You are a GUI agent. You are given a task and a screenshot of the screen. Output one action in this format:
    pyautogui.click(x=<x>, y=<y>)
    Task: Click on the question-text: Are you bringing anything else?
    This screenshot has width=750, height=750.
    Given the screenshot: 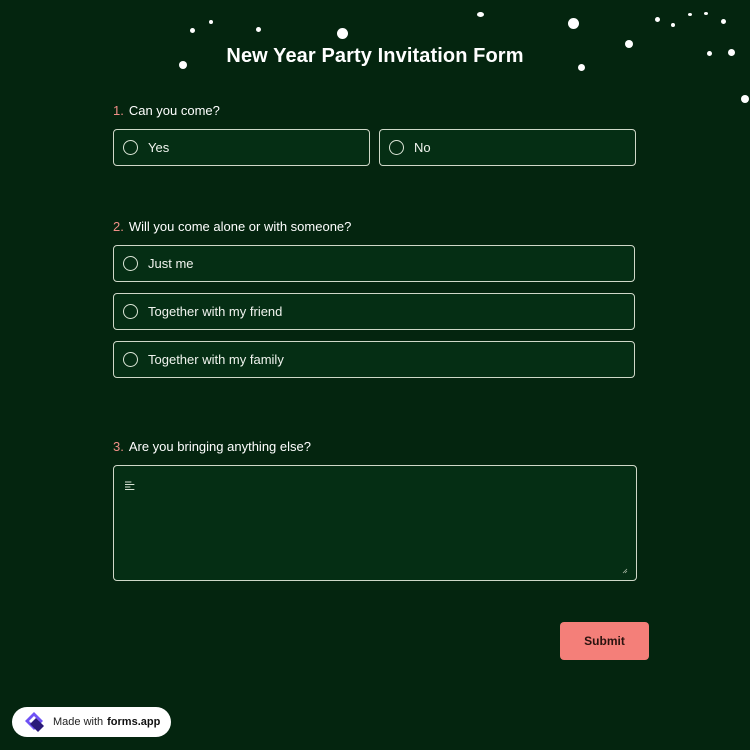 What is the action you would take?
    pyautogui.click(x=219, y=446)
    